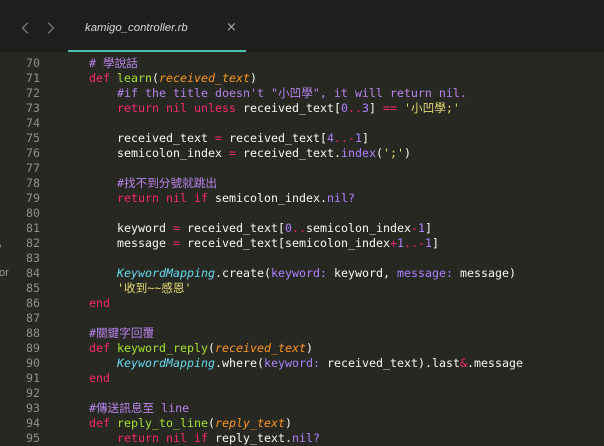 The width and height of the screenshot is (604, 446). I want to click on comment-token: #找不到分號就跳出, so click(167, 183).